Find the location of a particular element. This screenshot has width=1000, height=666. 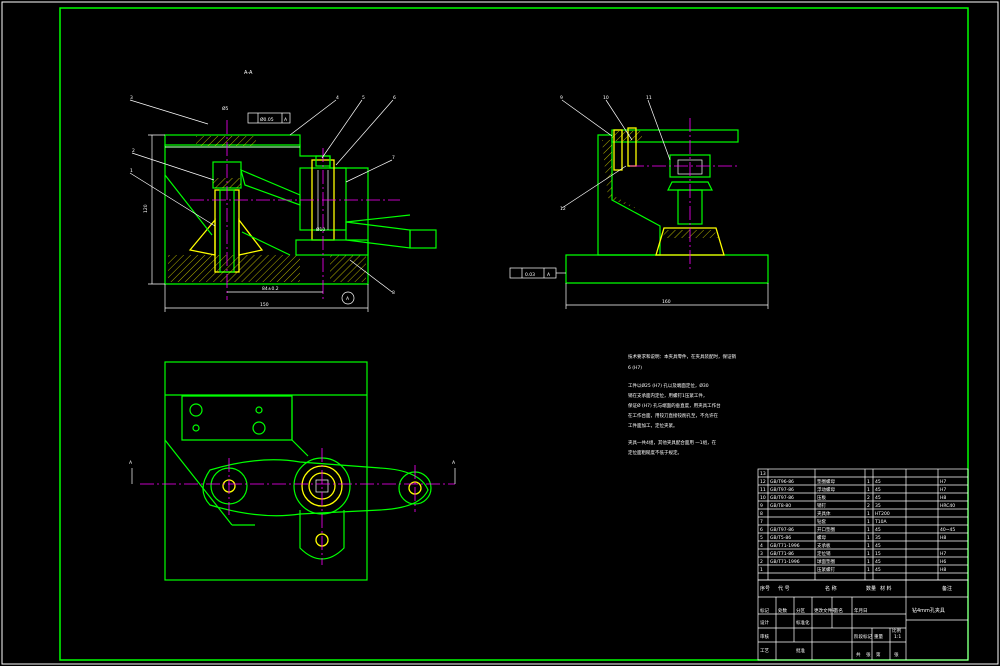

tb-cell-16: 第 is located at coordinates (878, 654).